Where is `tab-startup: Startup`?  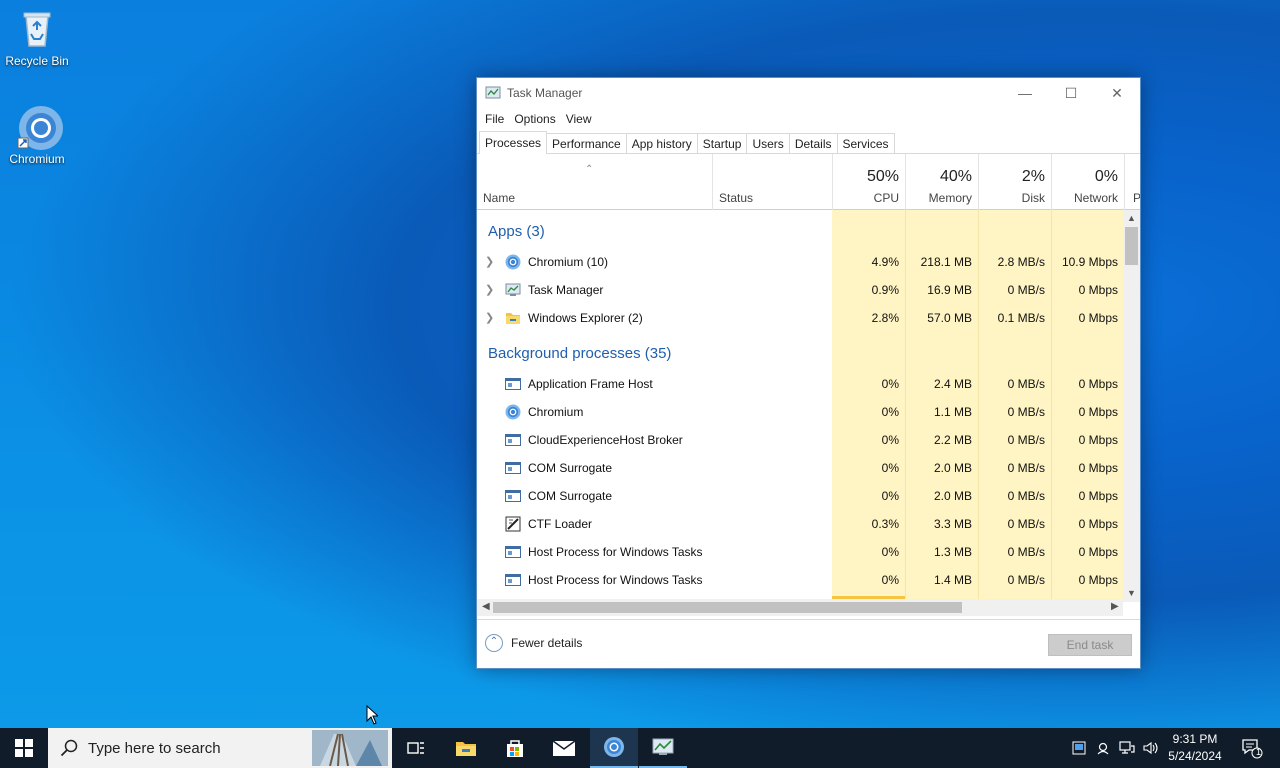 tab-startup: Startup is located at coordinates (722, 143).